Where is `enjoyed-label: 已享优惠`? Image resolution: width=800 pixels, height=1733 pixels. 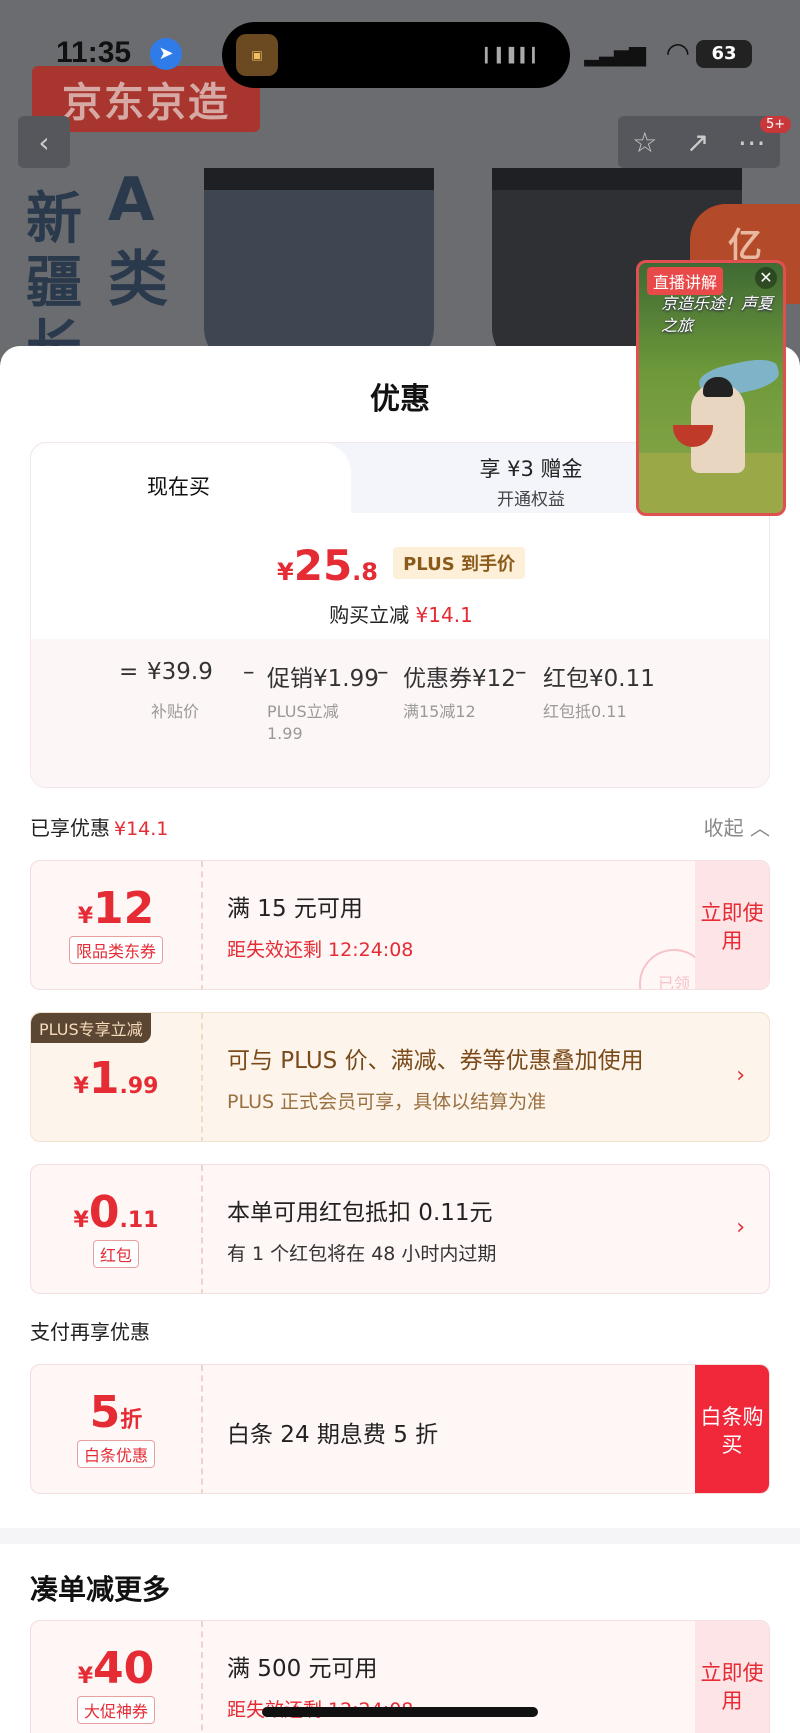 enjoyed-label: 已享优惠 is located at coordinates (70, 828).